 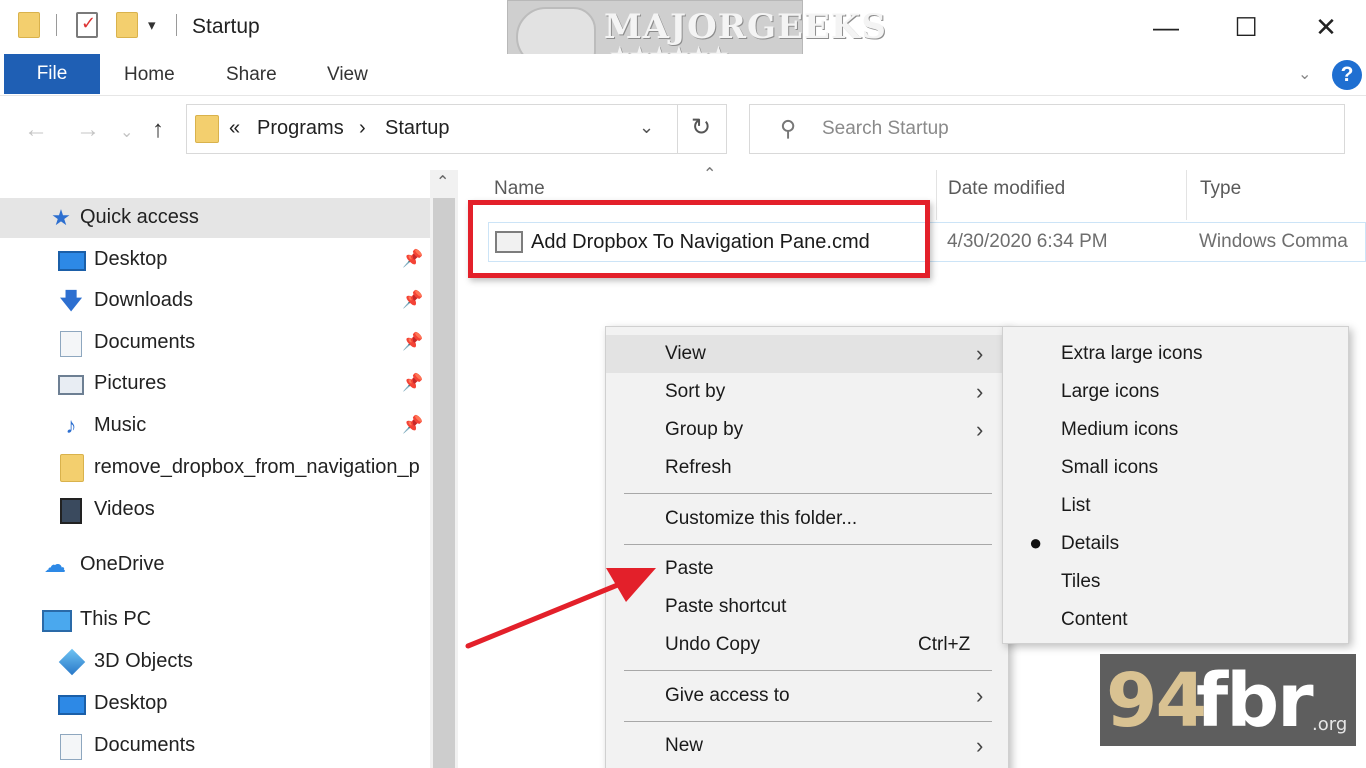 I want to click on tab-view: View, so click(x=347, y=74).